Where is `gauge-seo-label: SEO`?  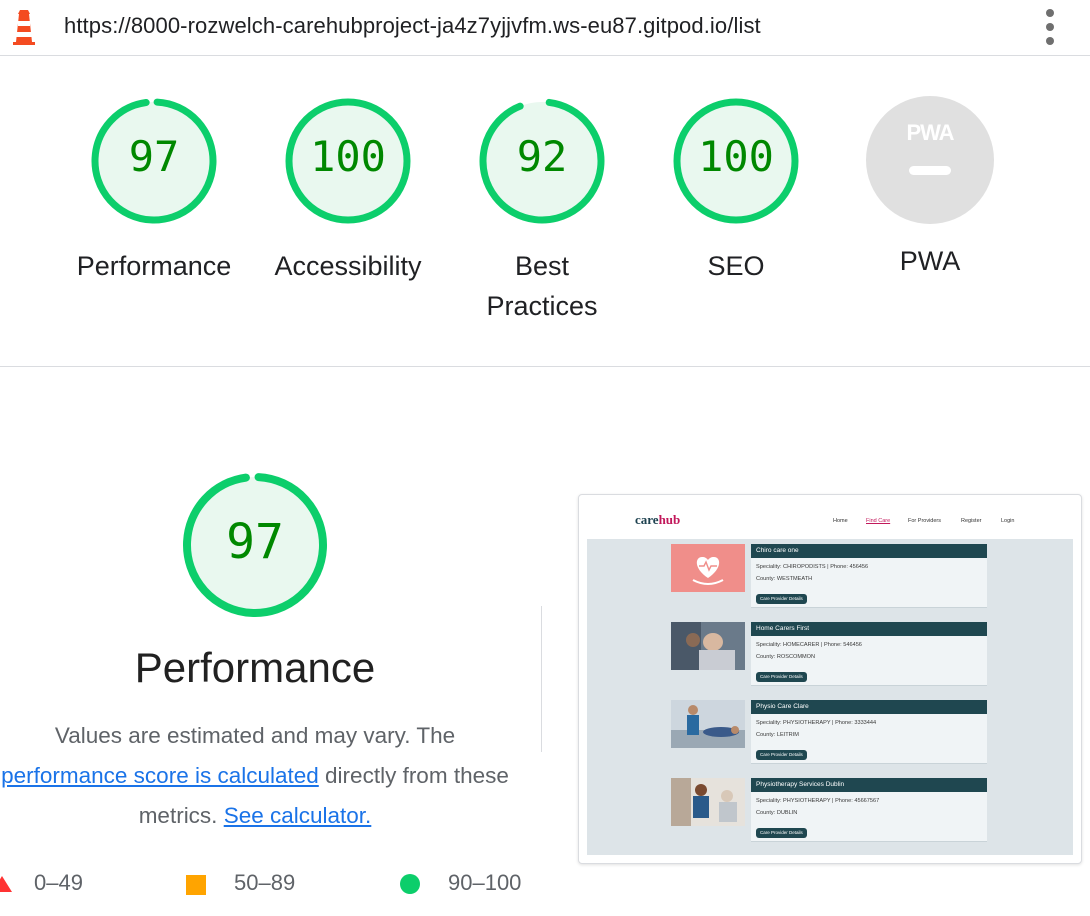 gauge-seo-label: SEO is located at coordinates (736, 266).